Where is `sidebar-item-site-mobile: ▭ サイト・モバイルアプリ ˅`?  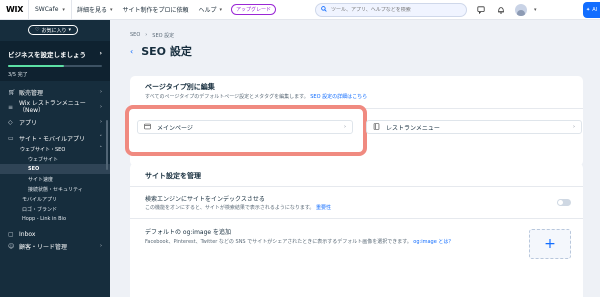 sidebar-item-site-mobile: ▭ サイト・モバイルアプリ ˅ is located at coordinates (55, 138).